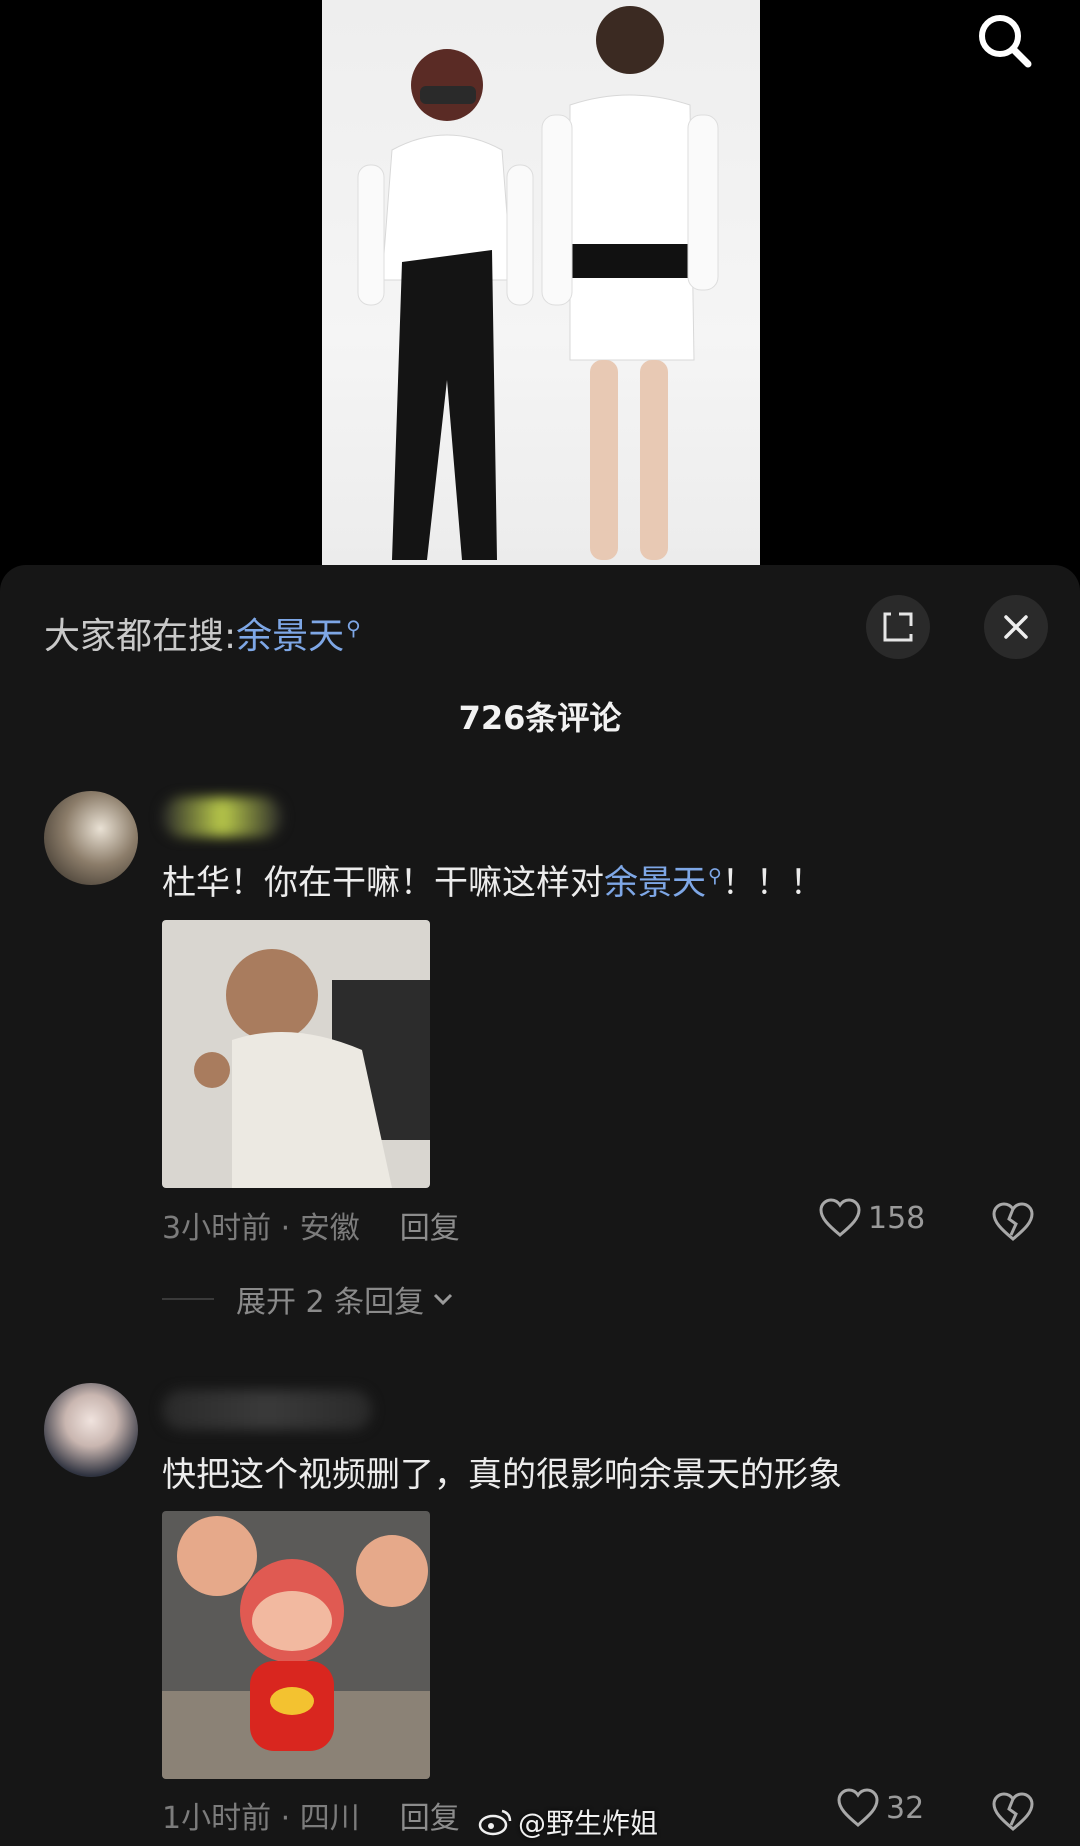 Image resolution: width=1080 pixels, height=1846 pixels. What do you see at coordinates (188, 1299) in the screenshot?
I see `divider` at bounding box center [188, 1299].